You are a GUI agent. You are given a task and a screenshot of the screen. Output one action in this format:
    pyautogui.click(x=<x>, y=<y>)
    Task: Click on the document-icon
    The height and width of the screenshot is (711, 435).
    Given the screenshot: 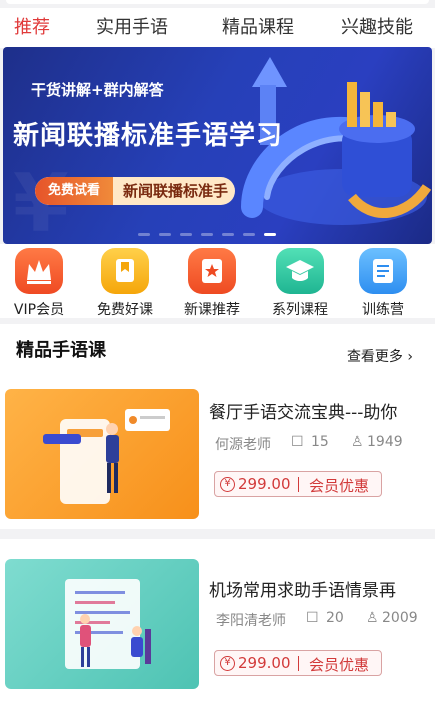 What is the action you would take?
    pyautogui.click(x=383, y=271)
    